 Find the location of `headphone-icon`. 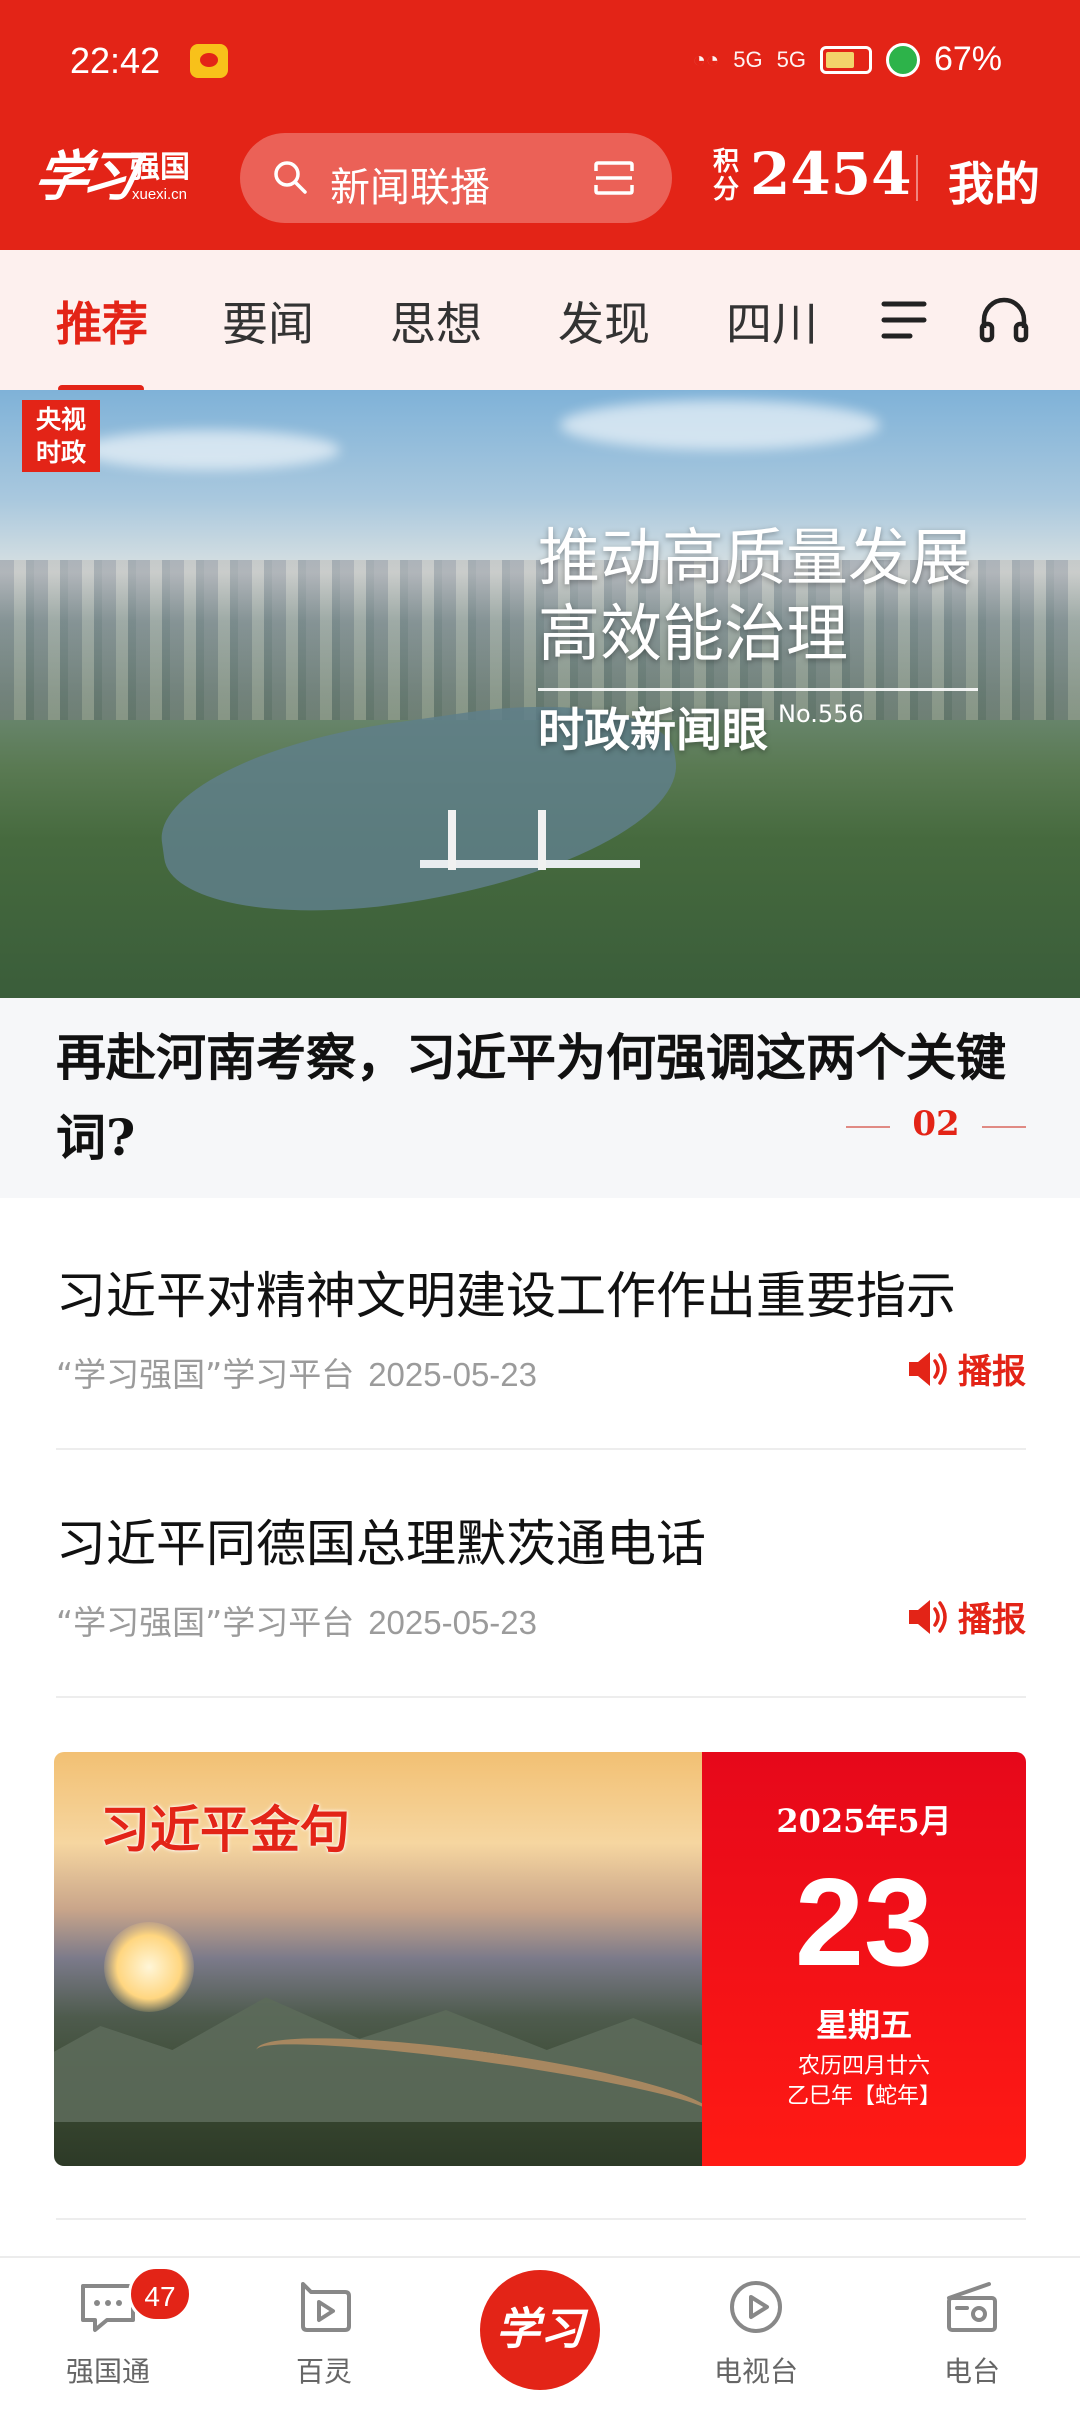

headphone-icon is located at coordinates (1004, 320).